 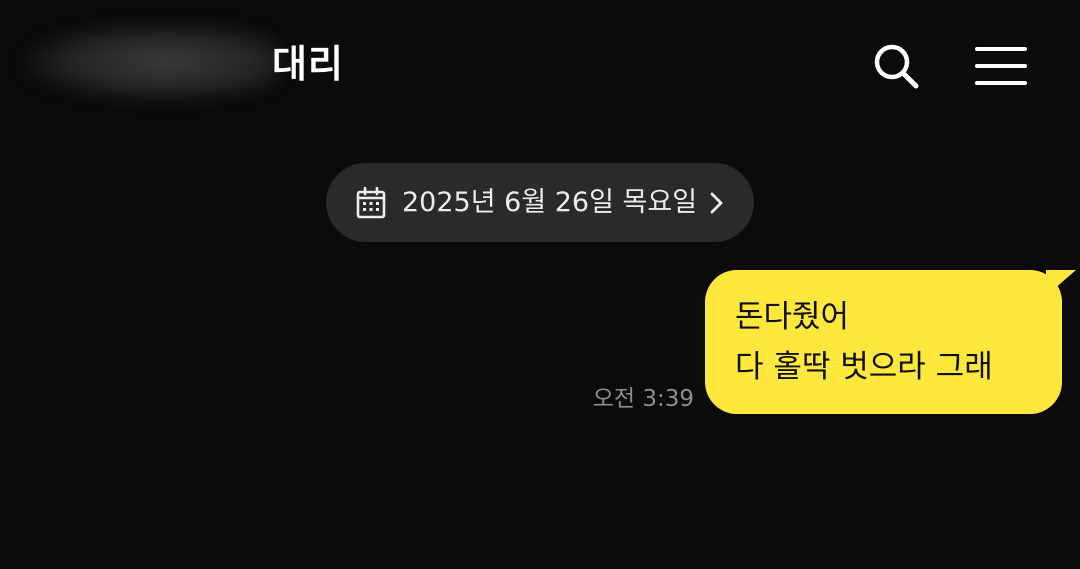 What do you see at coordinates (719, 203) in the screenshot?
I see `chevron-right-icon` at bounding box center [719, 203].